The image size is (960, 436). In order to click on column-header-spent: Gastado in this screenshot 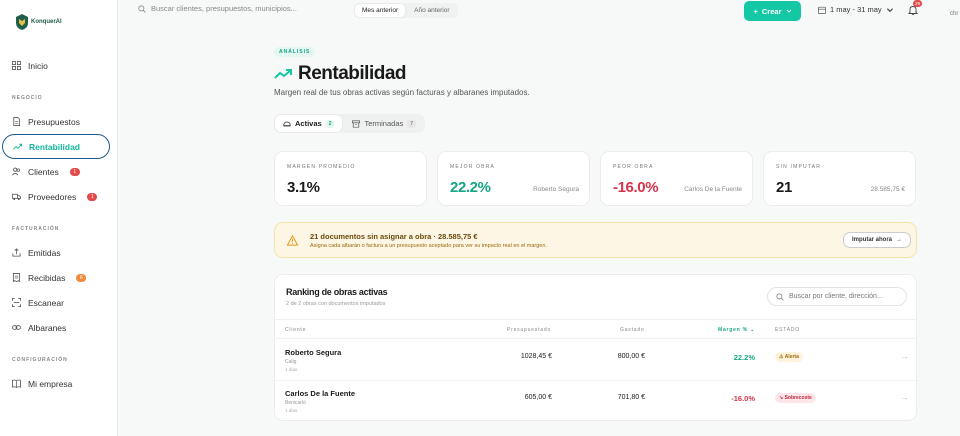, I will do `click(632, 330)`.